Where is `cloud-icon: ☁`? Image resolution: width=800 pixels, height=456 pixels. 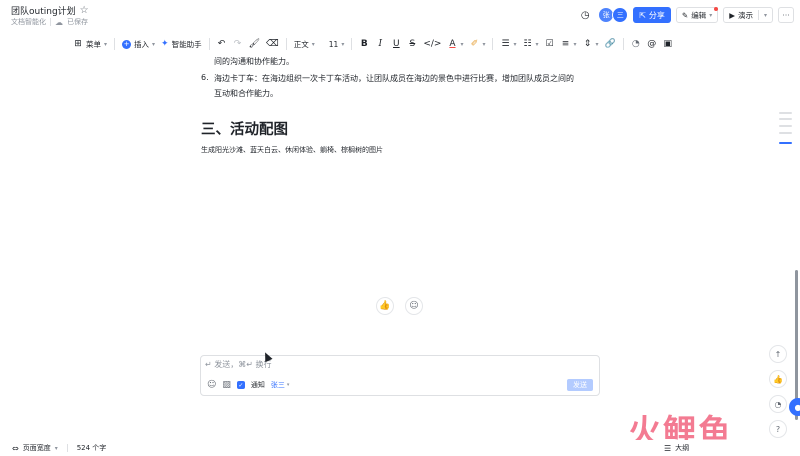
cloud-icon: ☁ is located at coordinates (59, 22).